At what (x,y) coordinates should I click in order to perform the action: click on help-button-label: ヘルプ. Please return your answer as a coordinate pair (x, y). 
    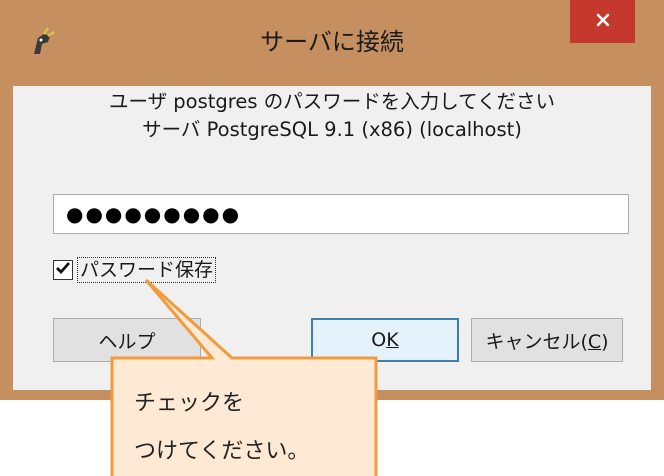
    Looking at the image, I should click on (127, 341).